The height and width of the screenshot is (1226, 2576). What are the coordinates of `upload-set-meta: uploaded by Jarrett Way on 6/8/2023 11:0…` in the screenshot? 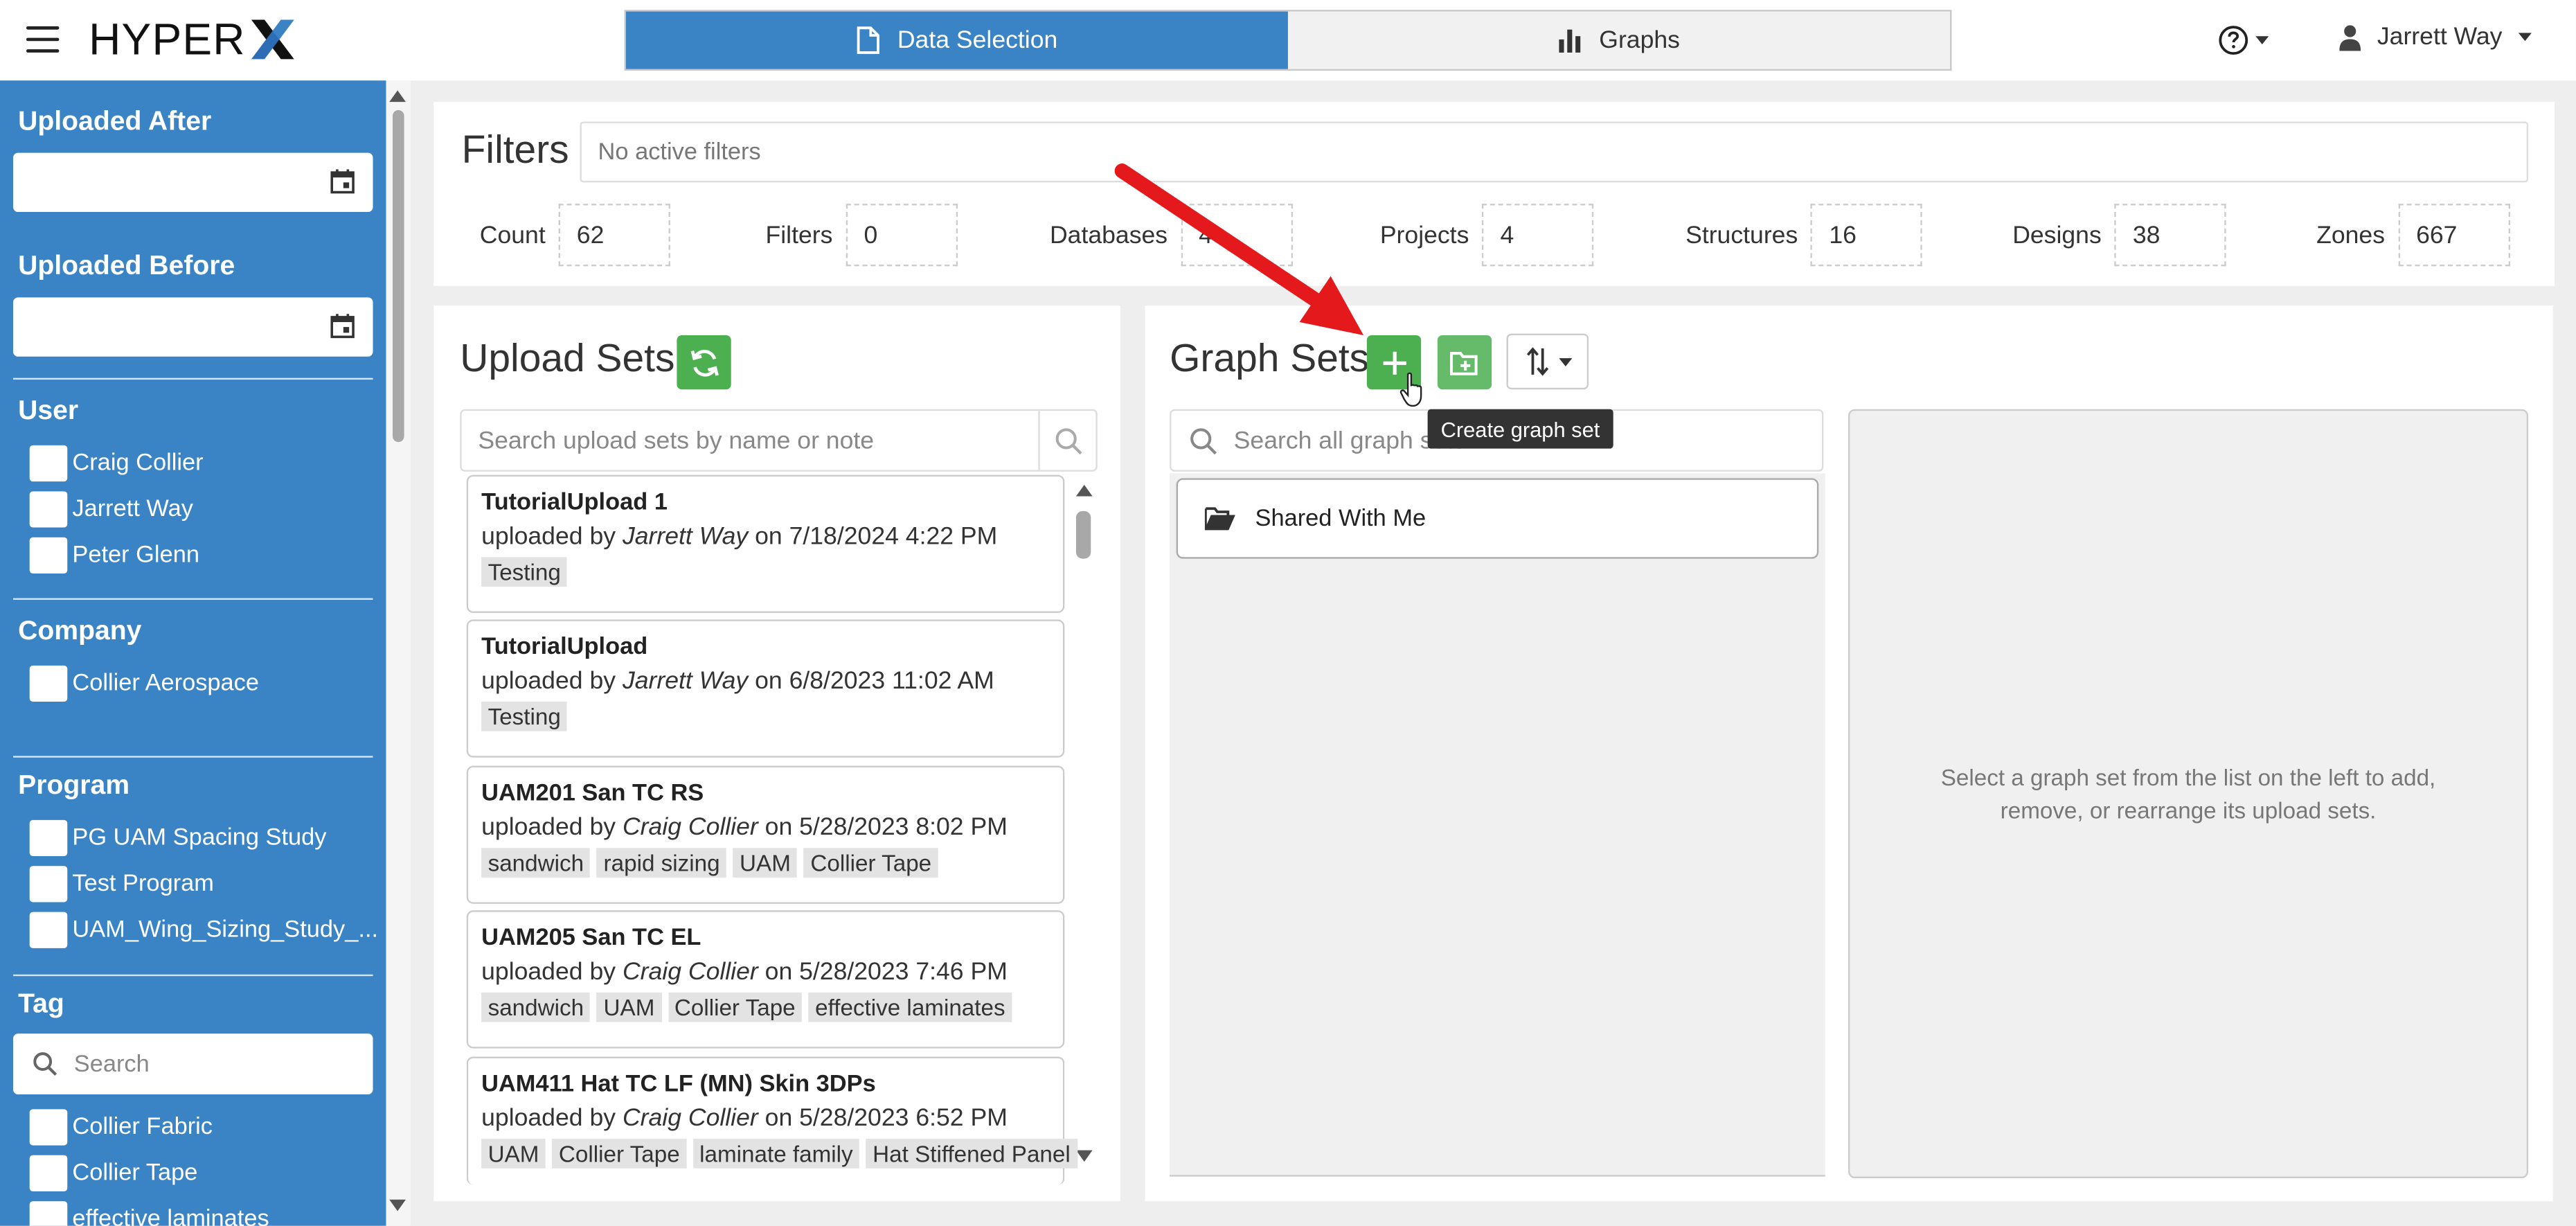 It's located at (737, 681).